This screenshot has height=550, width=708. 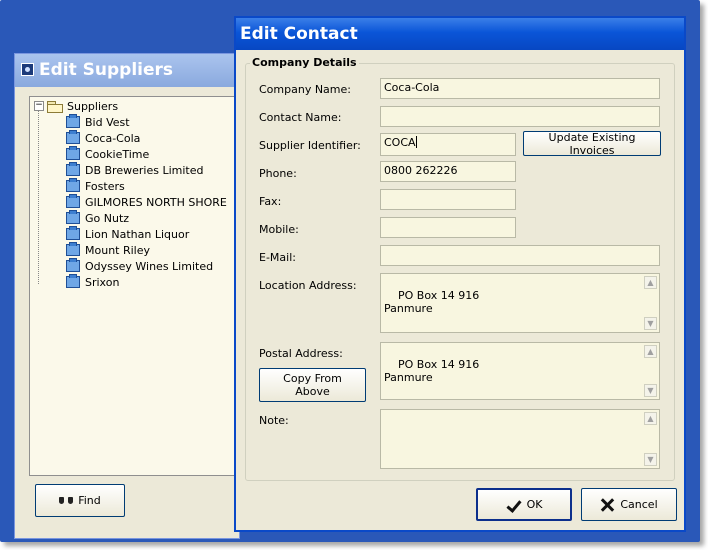 I want to click on tree-item-label: Lion Nathan Liquor, so click(x=137, y=234).